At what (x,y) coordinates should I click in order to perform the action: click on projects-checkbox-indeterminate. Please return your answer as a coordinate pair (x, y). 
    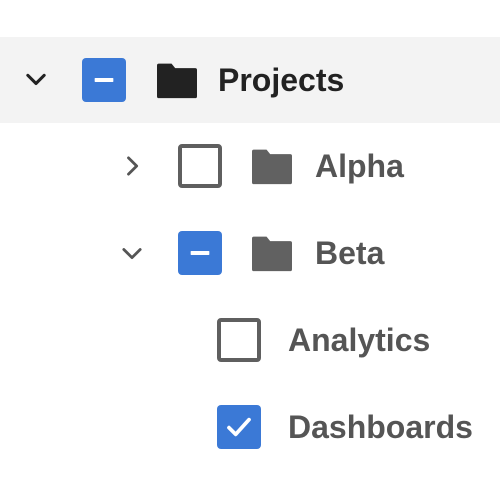
    Looking at the image, I should click on (104, 80).